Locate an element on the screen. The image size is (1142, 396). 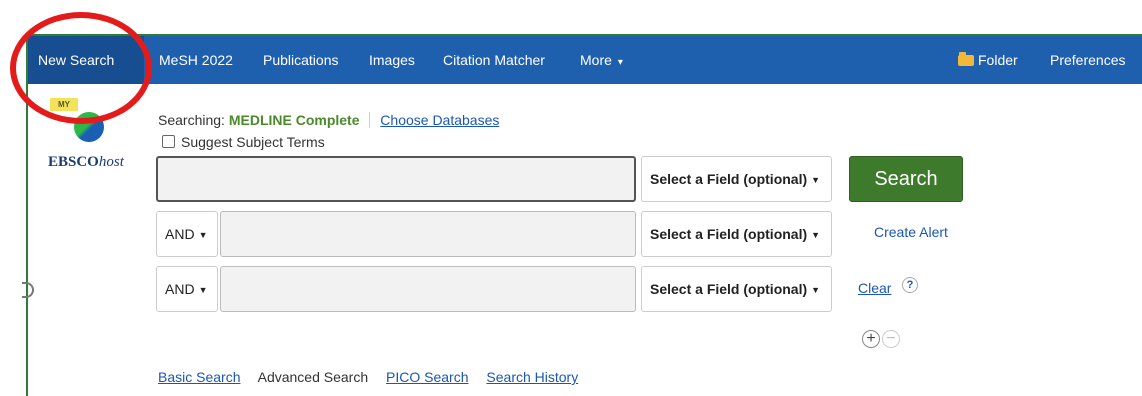
field-select-3: Select a Field (optional) ▼ is located at coordinates (736, 289).